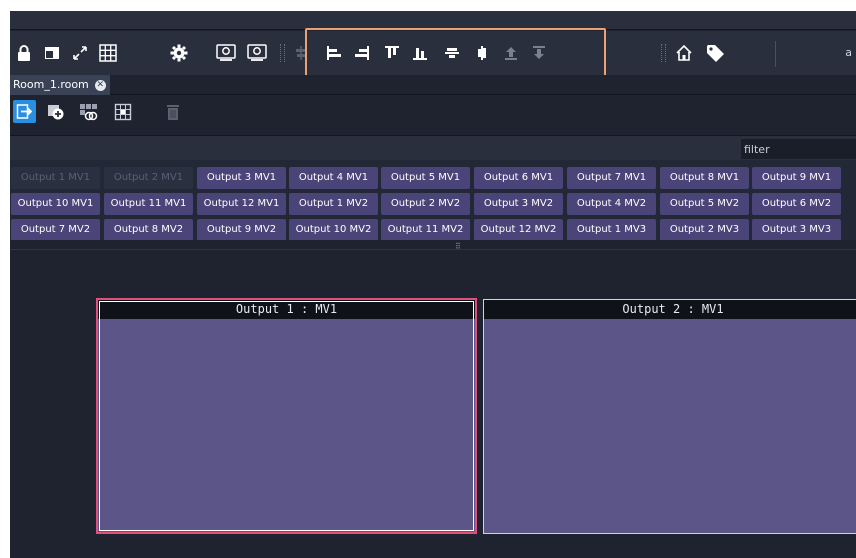 The height and width of the screenshot is (558, 856). Describe the element at coordinates (433, 112) in the screenshot. I see `layout-toolbar` at that location.